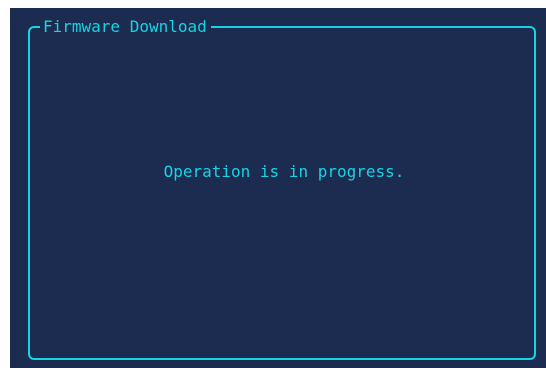 The height and width of the screenshot is (368, 546). I want to click on status-message: Operation is in progress., so click(284, 171).